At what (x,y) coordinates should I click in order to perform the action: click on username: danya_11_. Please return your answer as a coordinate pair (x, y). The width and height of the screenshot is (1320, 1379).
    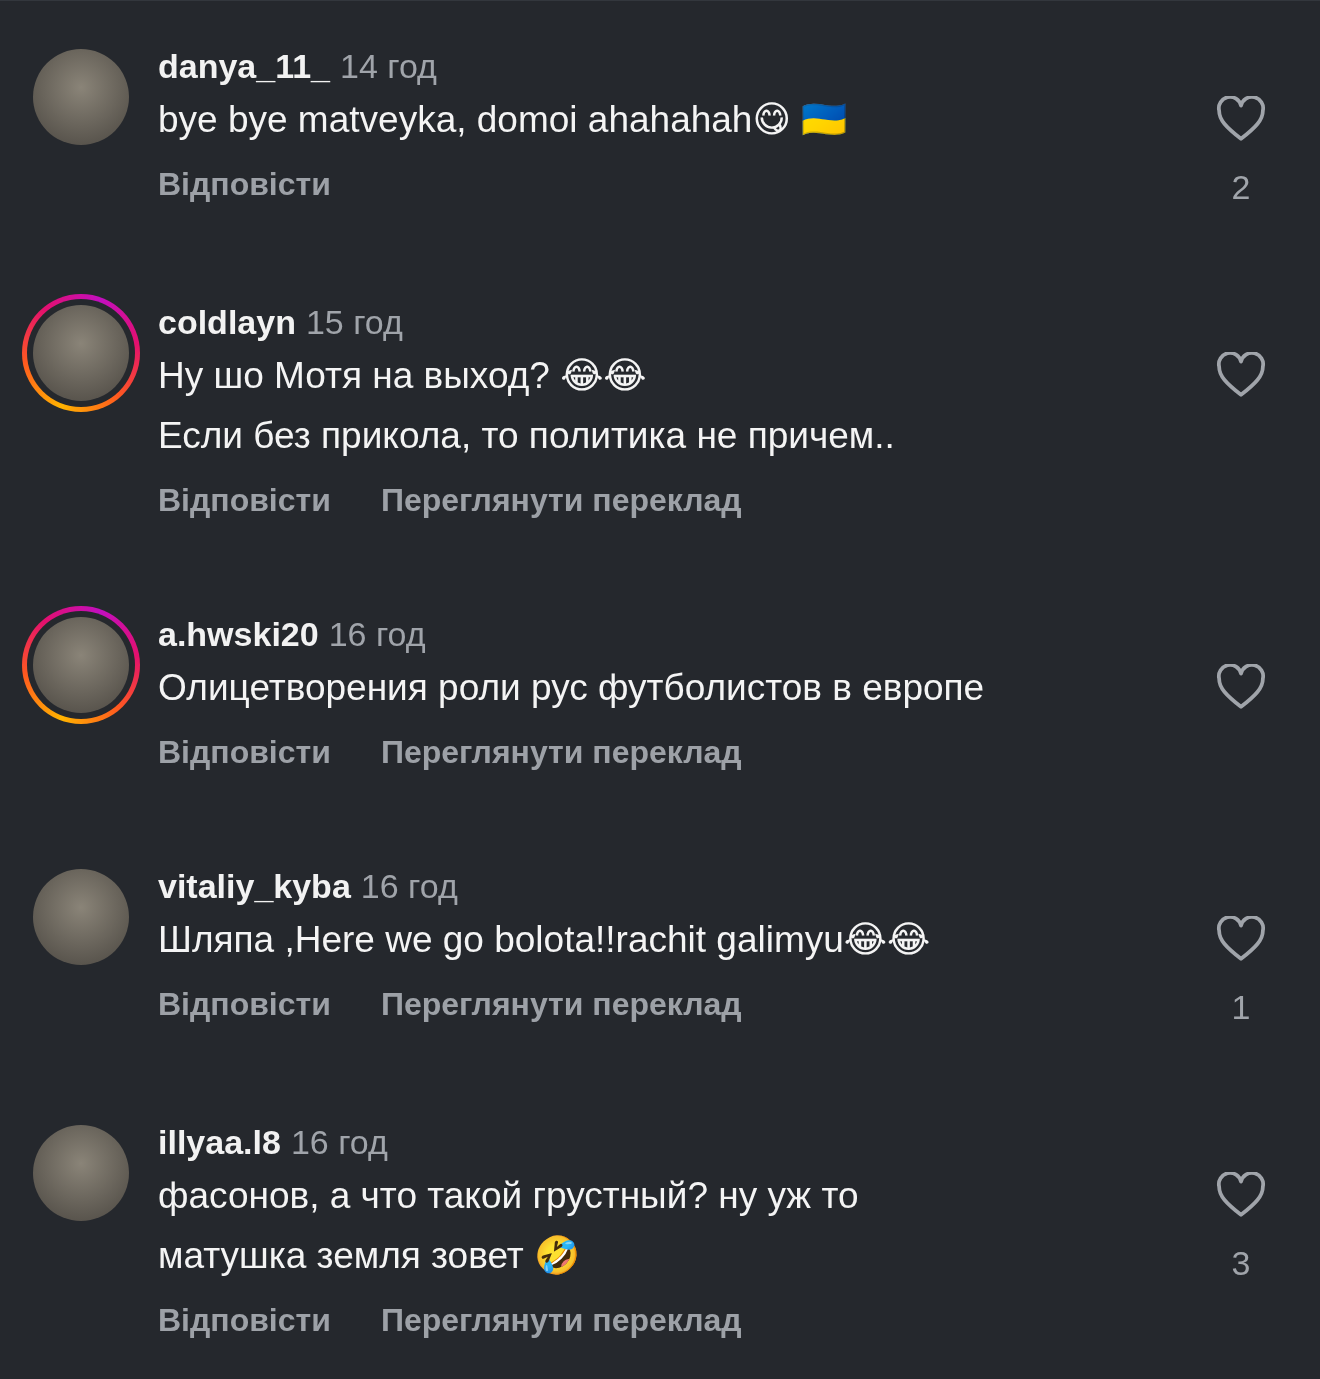
    Looking at the image, I should click on (244, 66).